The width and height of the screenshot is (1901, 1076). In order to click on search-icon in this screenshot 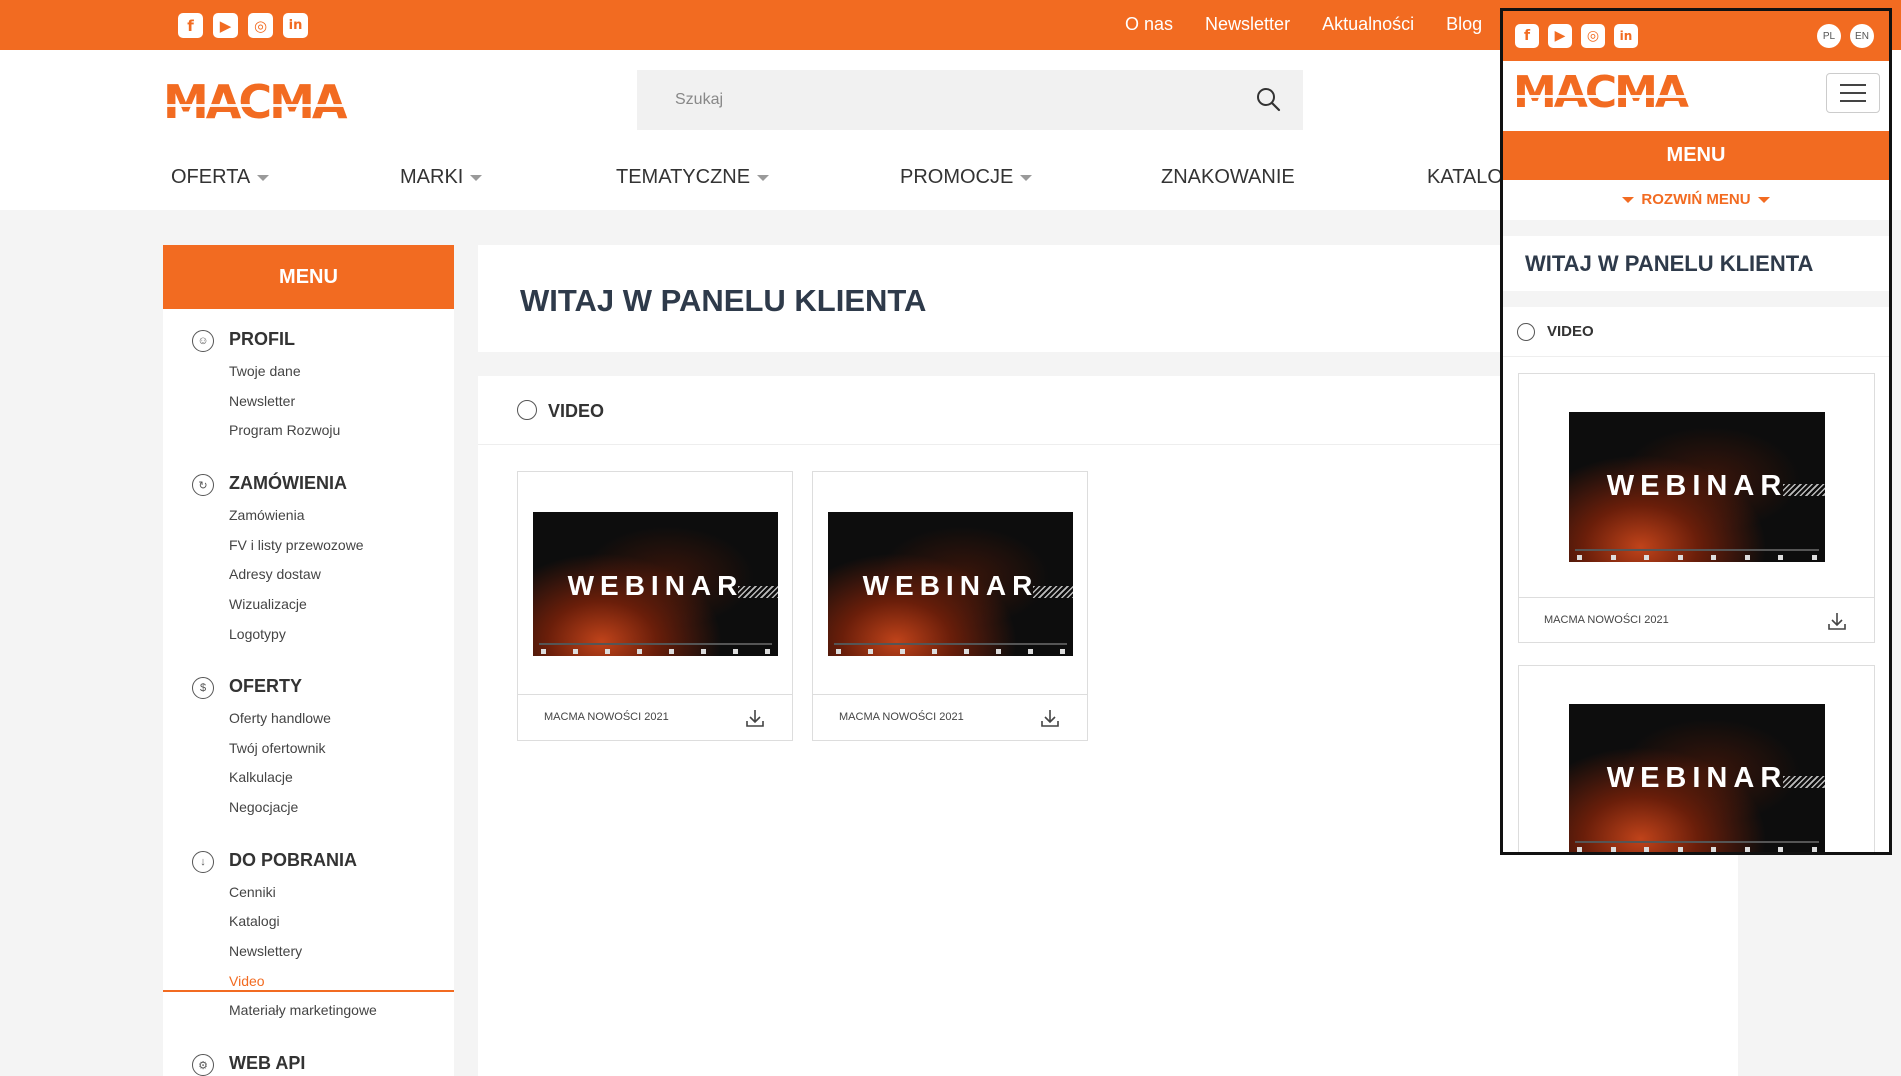, I will do `click(1268, 99)`.